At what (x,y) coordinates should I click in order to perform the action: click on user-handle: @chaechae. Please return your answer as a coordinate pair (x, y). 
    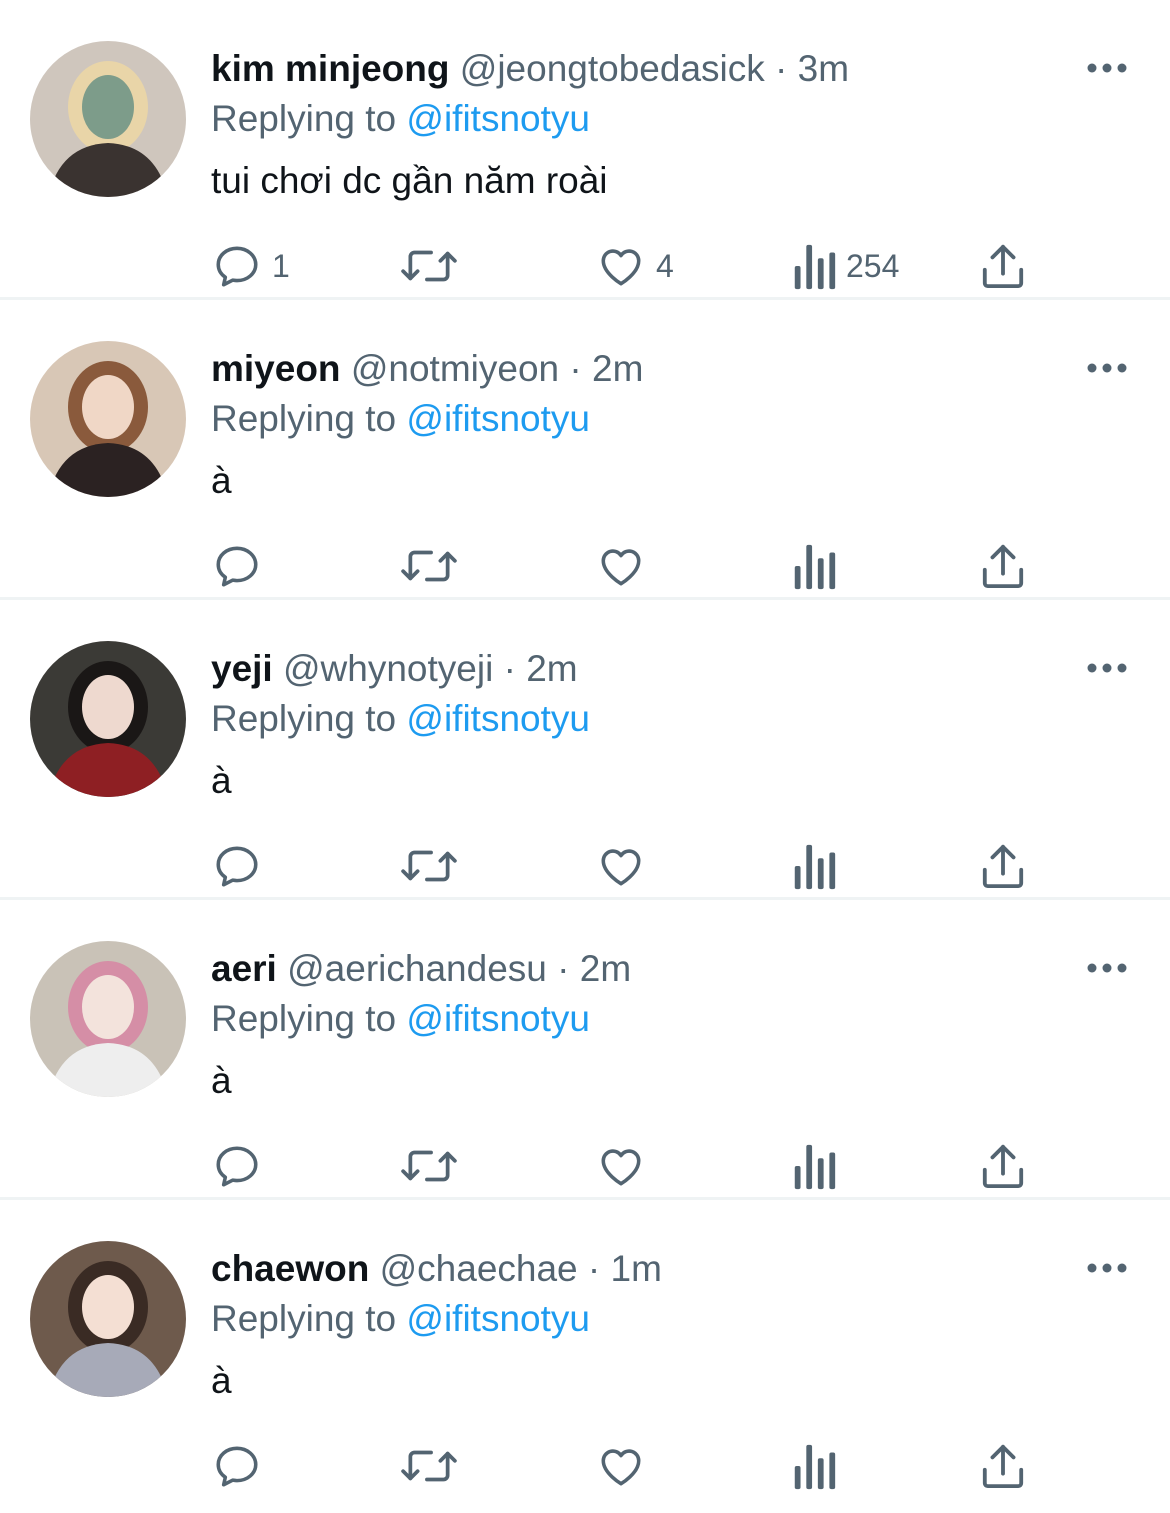
    Looking at the image, I should click on (479, 1268).